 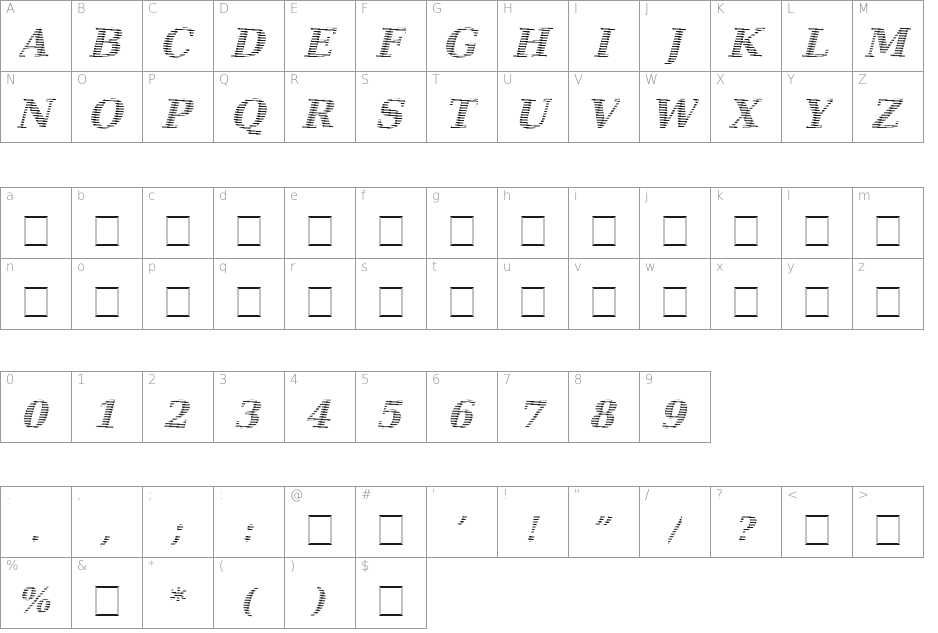 What do you see at coordinates (604, 223) in the screenshot?
I see `char-cell: i` at bounding box center [604, 223].